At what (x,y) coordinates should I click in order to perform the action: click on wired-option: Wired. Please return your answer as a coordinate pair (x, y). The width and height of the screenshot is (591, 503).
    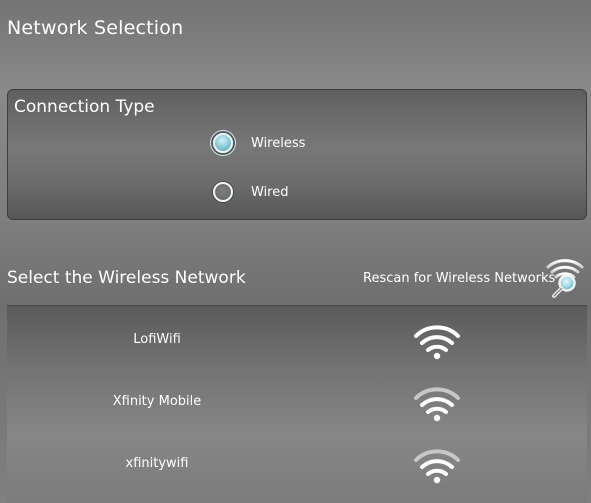
    Looking at the image, I should click on (251, 192).